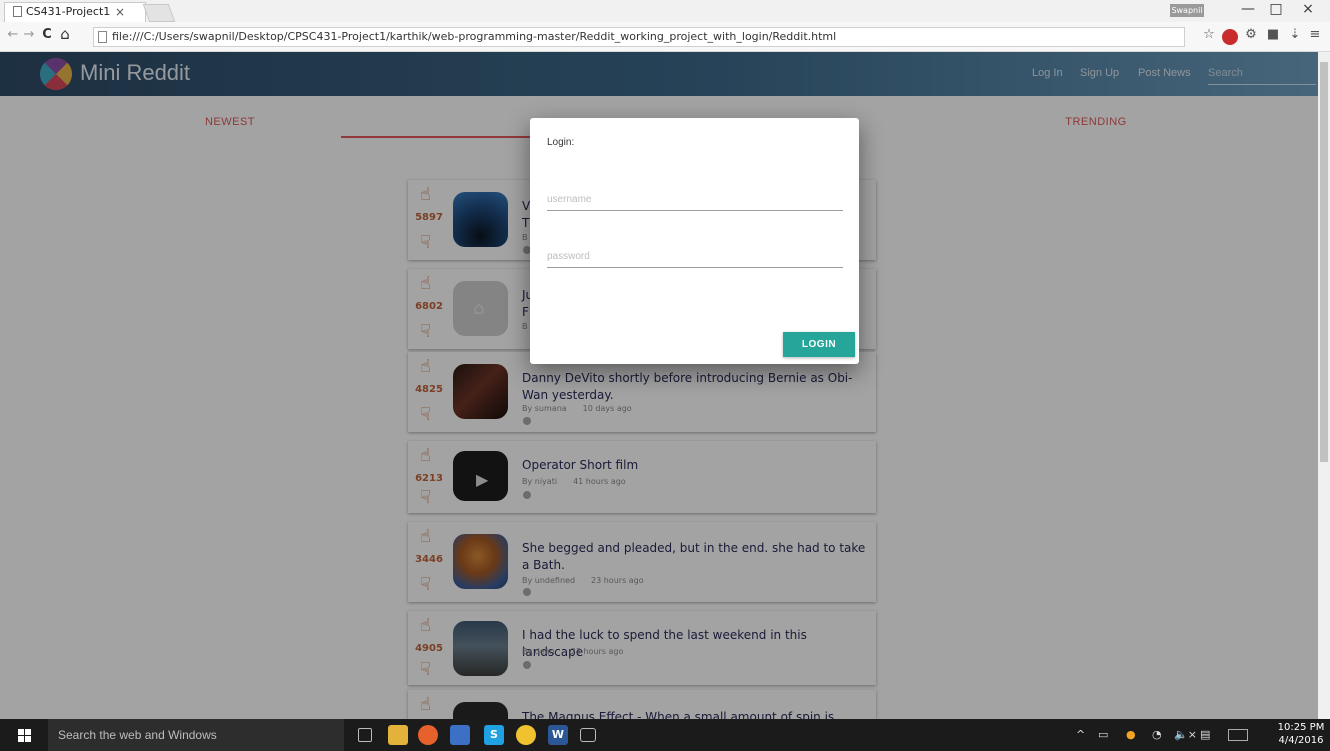  I want to click on minimize-icon: —, so click(1248, 9).